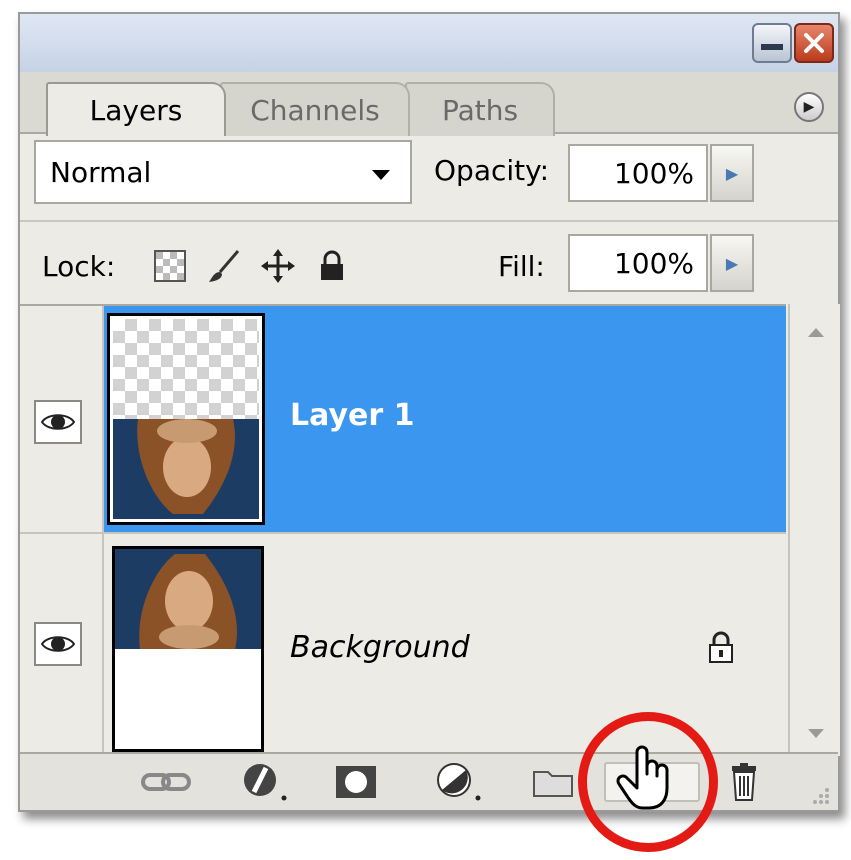 The image size is (851, 860). I want to click on lock-label: Lock:, so click(79, 266).